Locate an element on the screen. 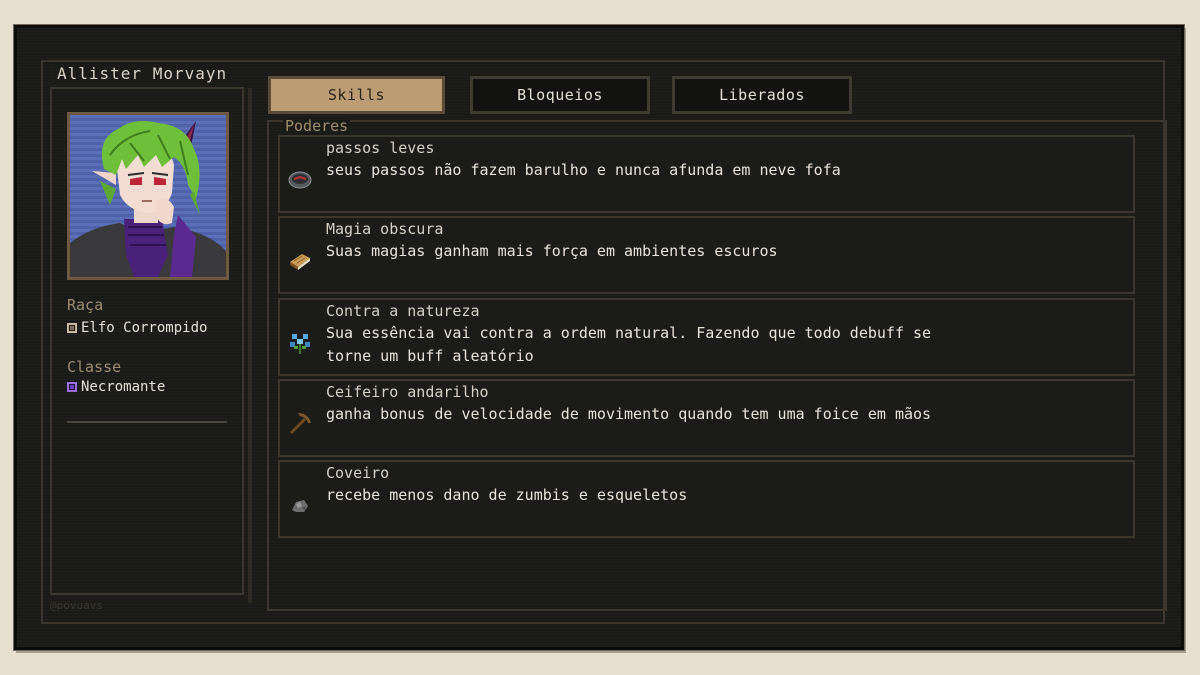  skill-description: recebe menos dano de zumbis e esqueletos is located at coordinates (507, 495).